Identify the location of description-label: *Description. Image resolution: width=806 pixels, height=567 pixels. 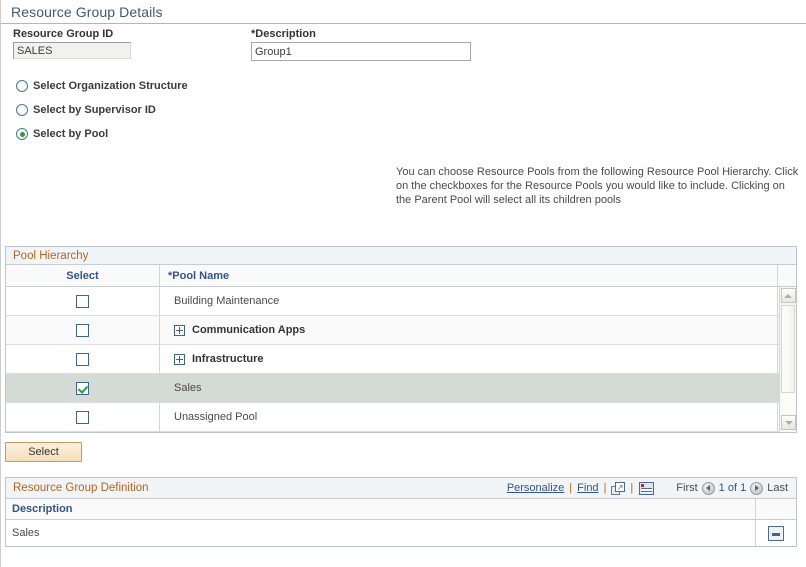
(361, 34).